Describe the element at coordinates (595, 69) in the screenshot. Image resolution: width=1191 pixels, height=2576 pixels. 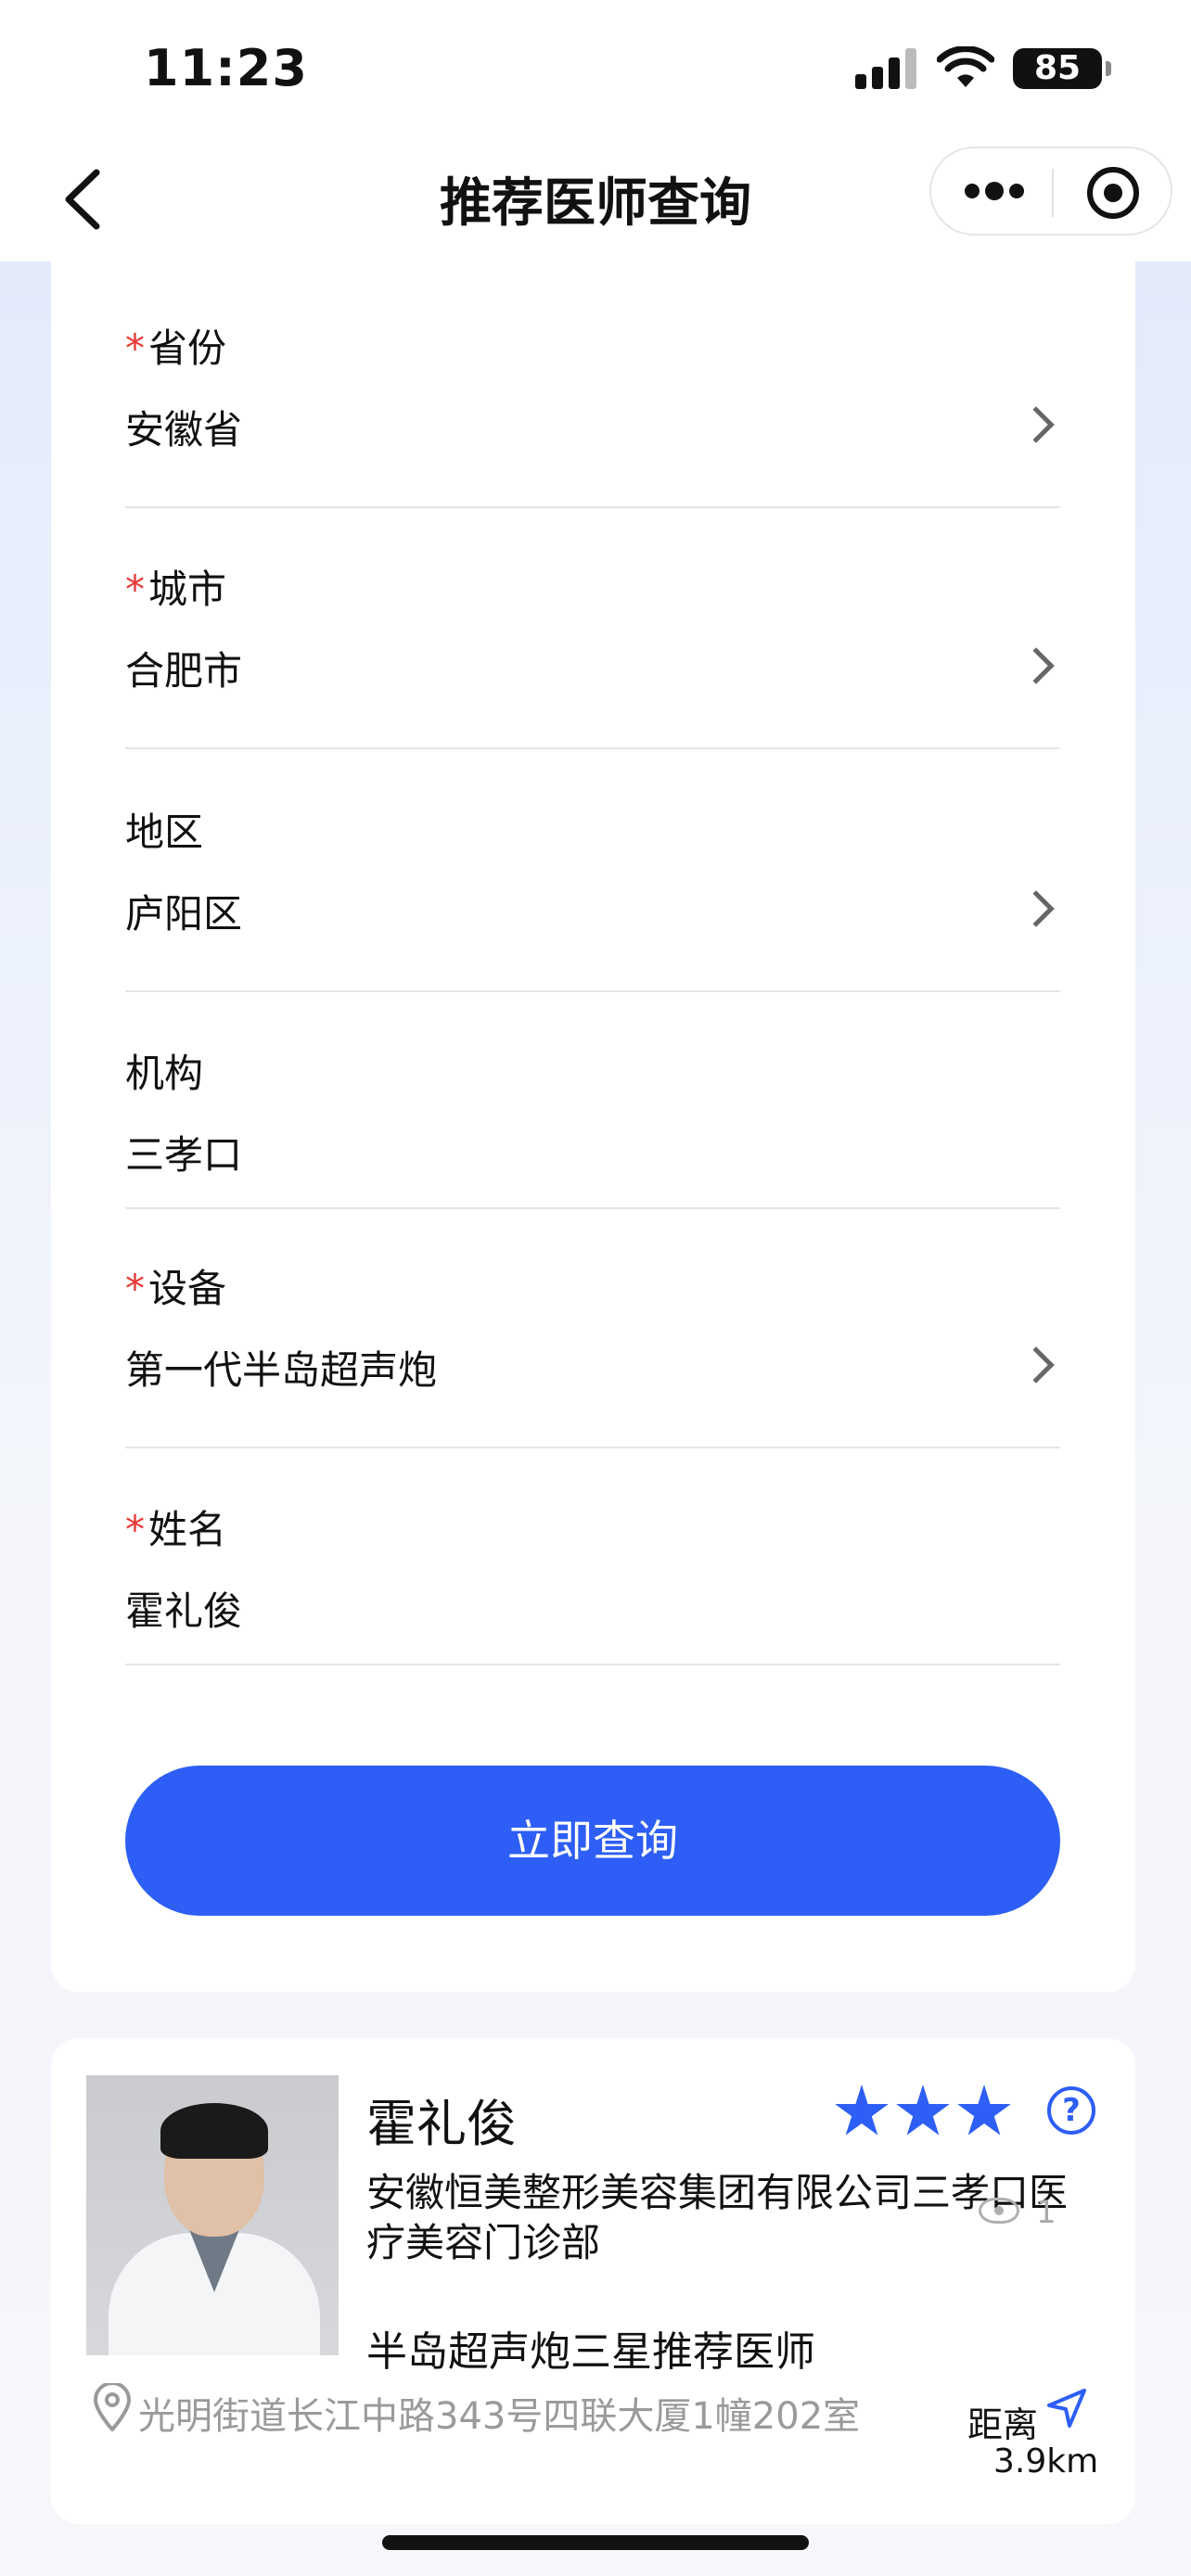
I see `status-bar: 11:23 85` at that location.